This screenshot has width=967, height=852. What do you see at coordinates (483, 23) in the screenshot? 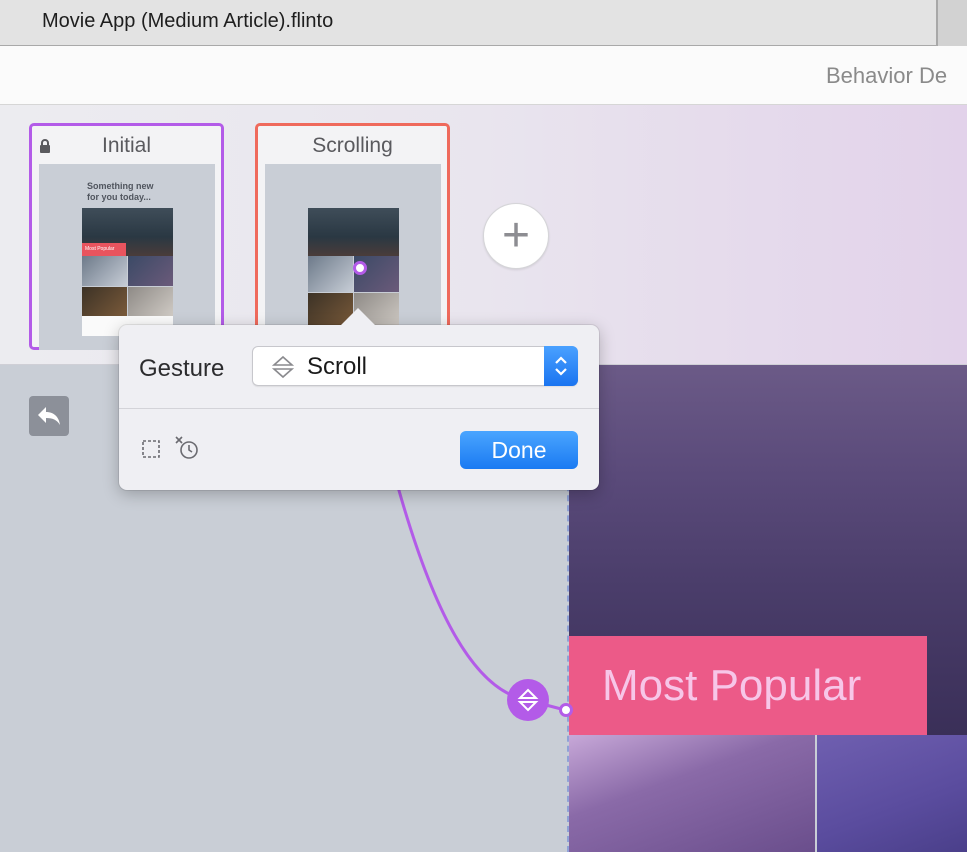
I see `window-title-bar: Movie App (Medium Article).flinto` at bounding box center [483, 23].